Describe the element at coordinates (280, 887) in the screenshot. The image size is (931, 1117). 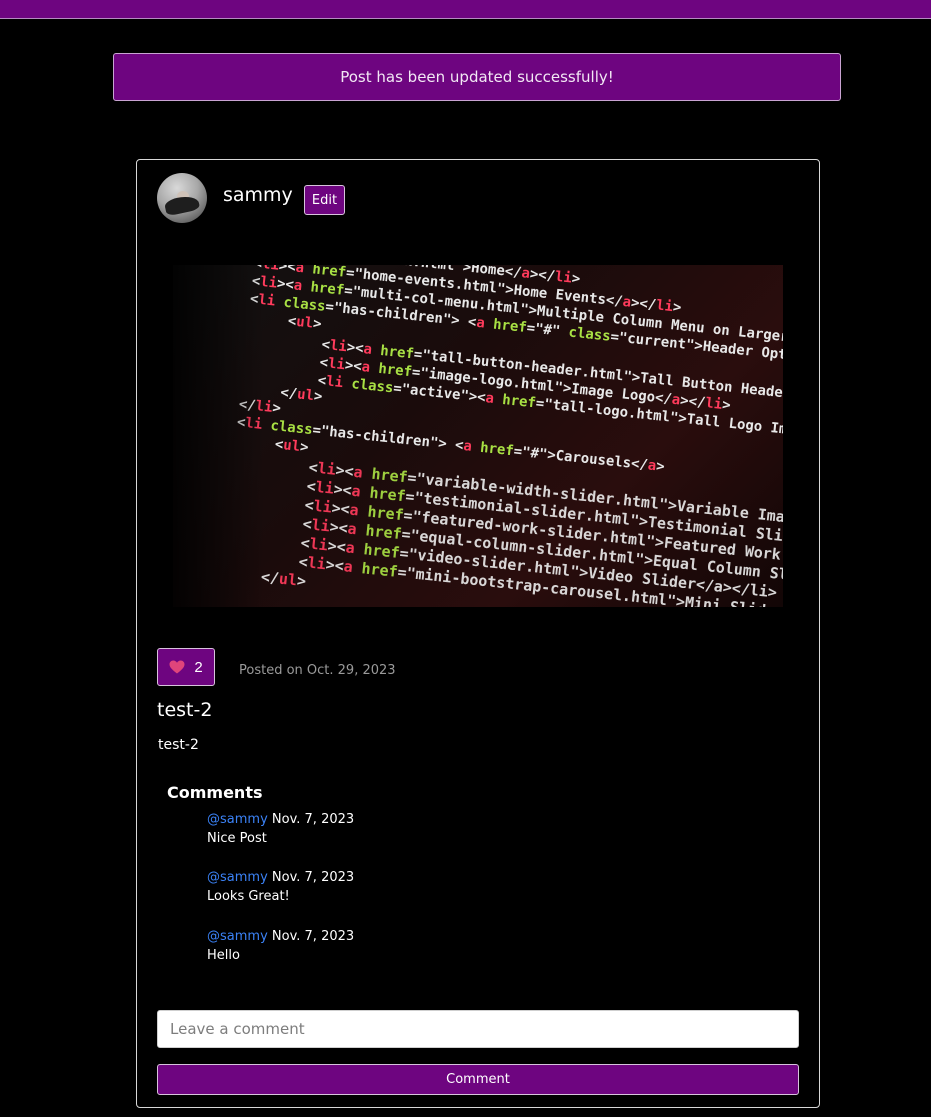
I see `comment-item: @sammy Nov. 7, 2023 Looks Great!` at that location.